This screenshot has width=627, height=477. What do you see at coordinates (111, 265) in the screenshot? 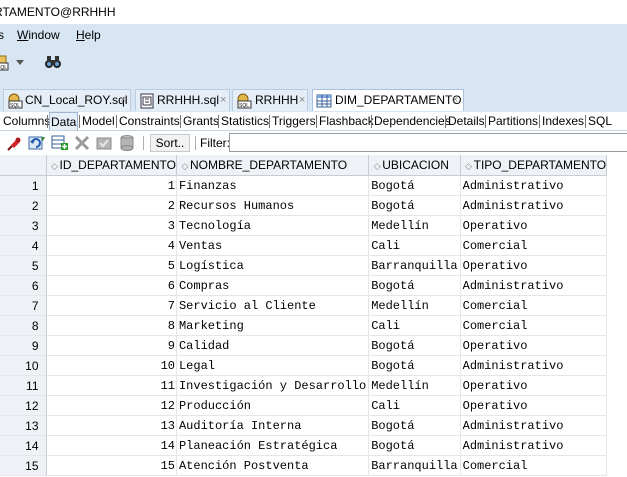
I see `cell-id-departamento: 5` at bounding box center [111, 265].